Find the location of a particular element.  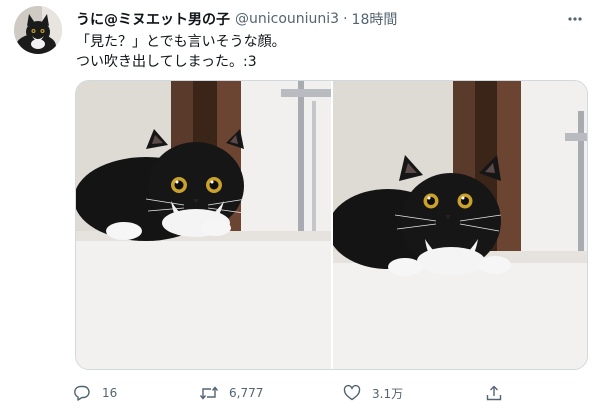

heart-icon is located at coordinates (352, 393).